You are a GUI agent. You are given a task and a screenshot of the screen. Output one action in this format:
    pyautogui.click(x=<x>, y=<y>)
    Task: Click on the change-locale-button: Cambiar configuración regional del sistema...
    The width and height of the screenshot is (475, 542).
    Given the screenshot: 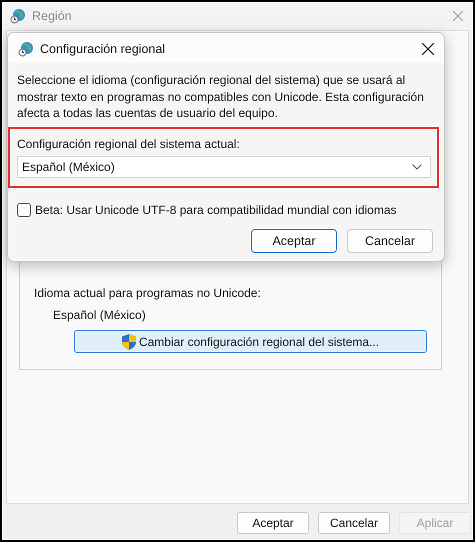 What is the action you would take?
    pyautogui.click(x=250, y=341)
    